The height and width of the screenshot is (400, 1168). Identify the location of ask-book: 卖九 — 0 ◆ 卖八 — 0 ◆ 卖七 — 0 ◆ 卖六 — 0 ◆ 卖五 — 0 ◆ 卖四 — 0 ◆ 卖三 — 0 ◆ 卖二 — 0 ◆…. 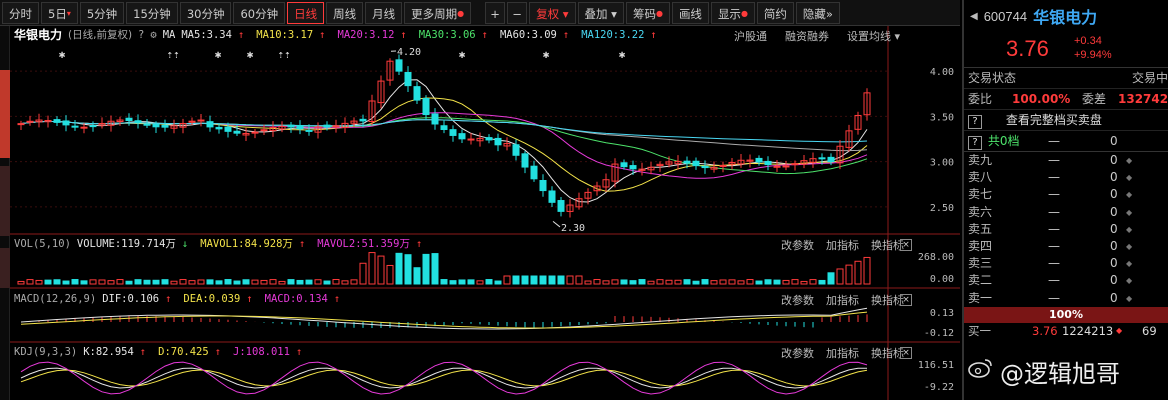
(1066, 229).